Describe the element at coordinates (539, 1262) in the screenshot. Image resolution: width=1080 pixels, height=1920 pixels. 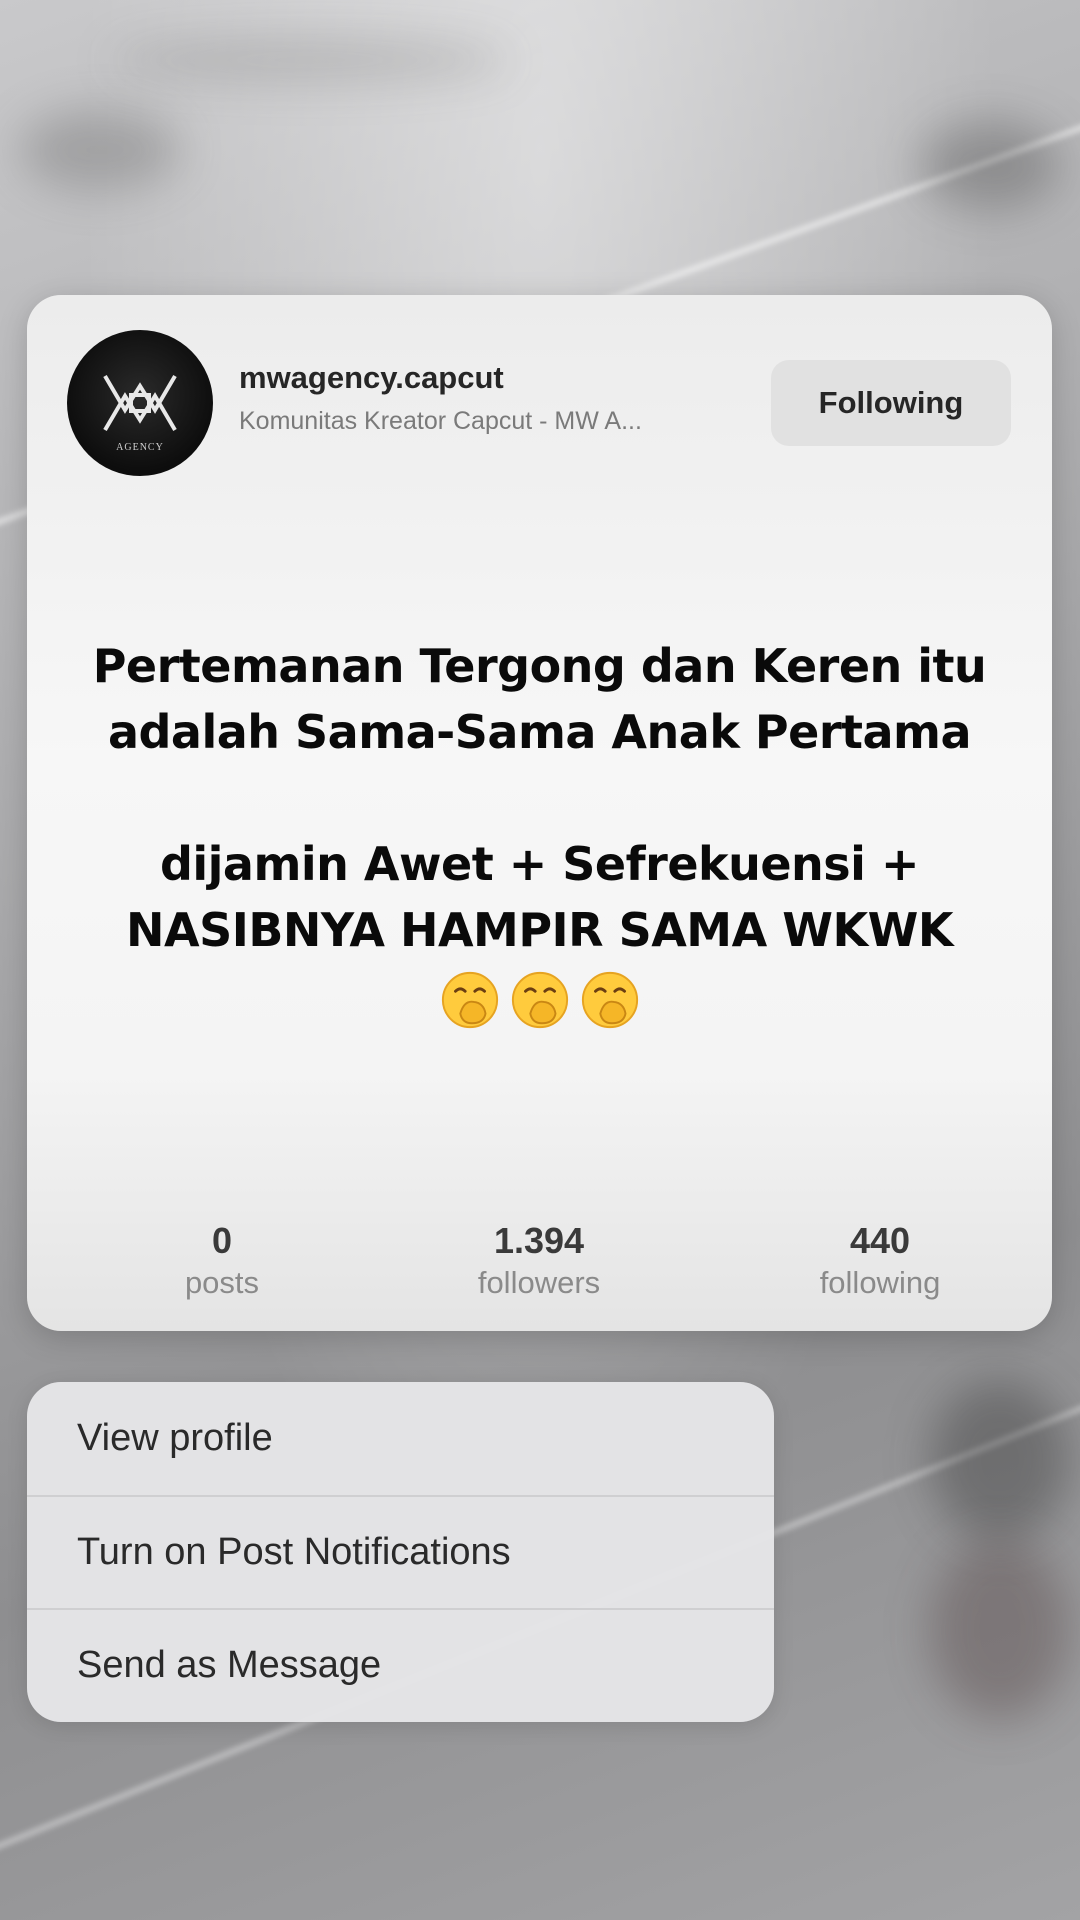
I see `stat-followers: 1.394 followers` at that location.